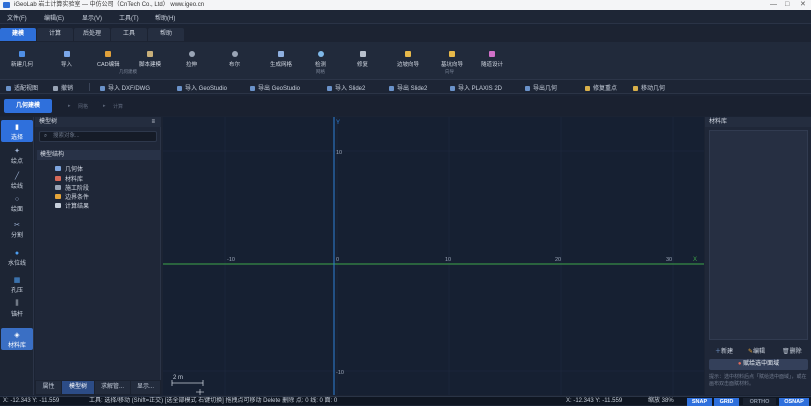  I want to click on material-list, so click(758, 235).